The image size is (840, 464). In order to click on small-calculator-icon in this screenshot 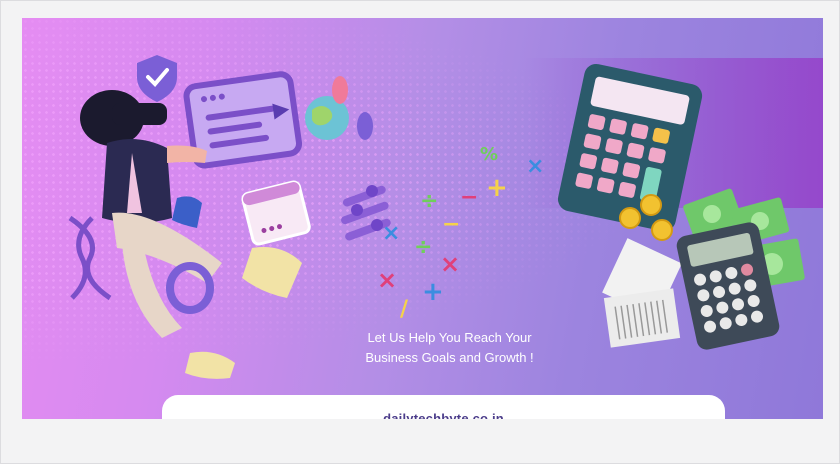, I will do `click(728, 286)`.